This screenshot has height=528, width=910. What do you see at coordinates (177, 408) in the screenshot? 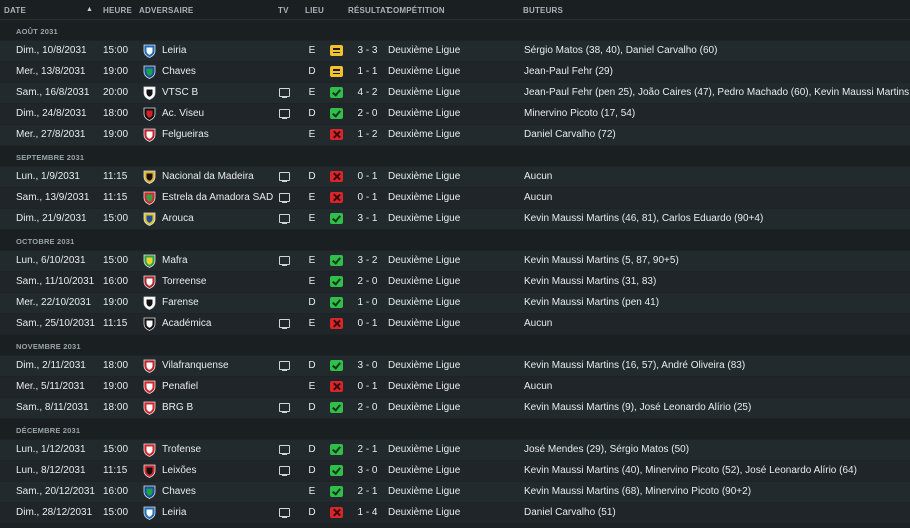
I see `opponent-link: BRG B` at bounding box center [177, 408].